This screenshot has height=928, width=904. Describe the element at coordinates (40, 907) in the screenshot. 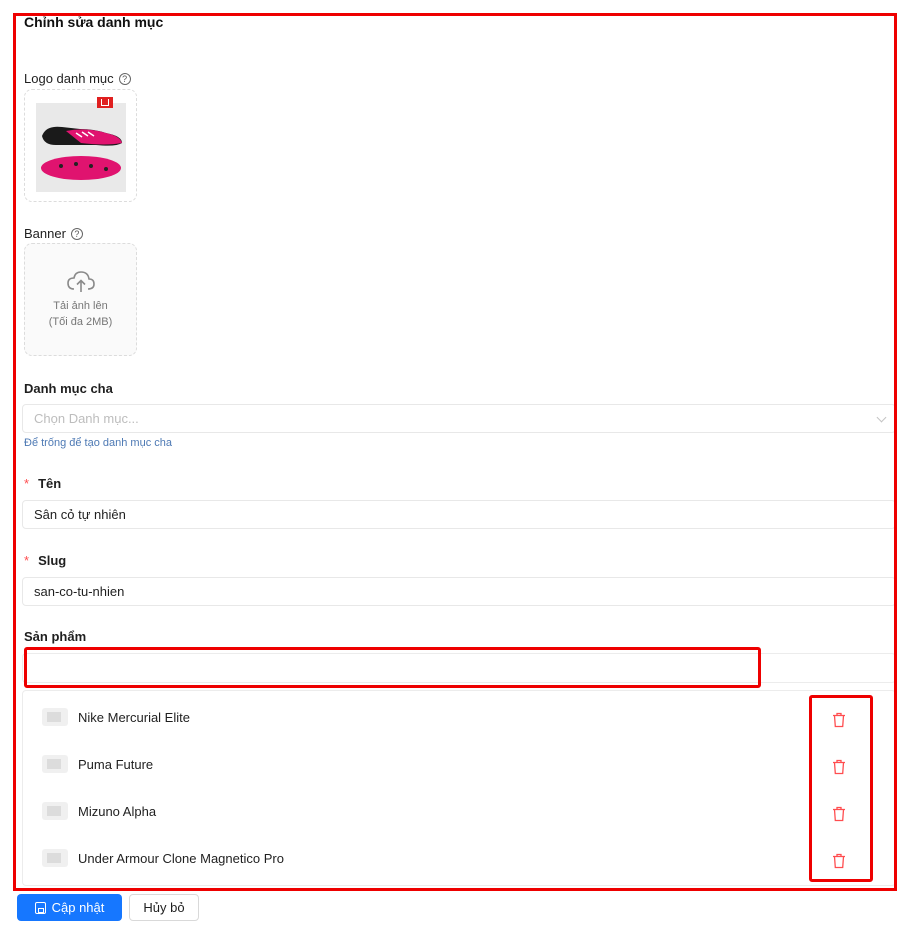

I see `save-icon` at that location.